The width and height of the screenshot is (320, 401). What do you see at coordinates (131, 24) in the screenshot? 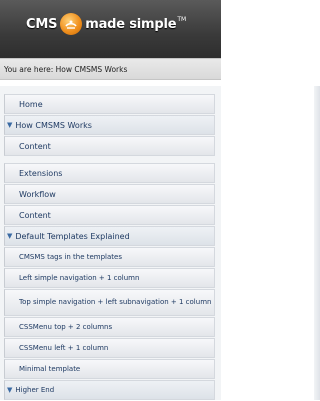
I see `logo-text-right: made simple` at bounding box center [131, 24].